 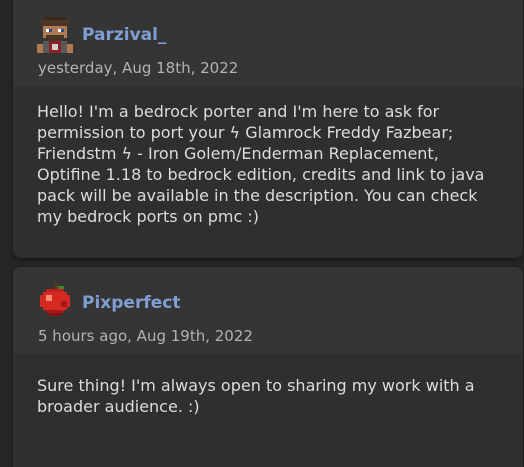 What do you see at coordinates (131, 303) in the screenshot?
I see `username-link: Pixperfect` at bounding box center [131, 303].